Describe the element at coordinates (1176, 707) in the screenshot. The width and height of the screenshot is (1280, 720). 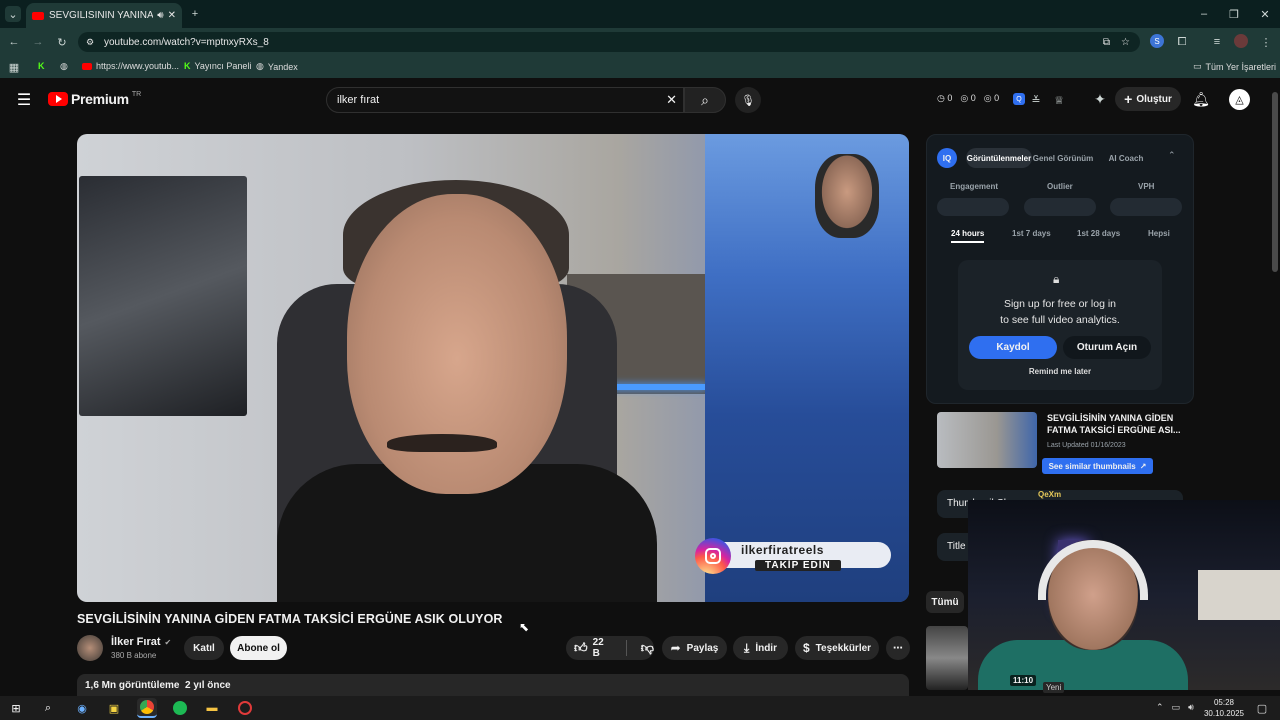
I see `network-icon: ▭` at that location.